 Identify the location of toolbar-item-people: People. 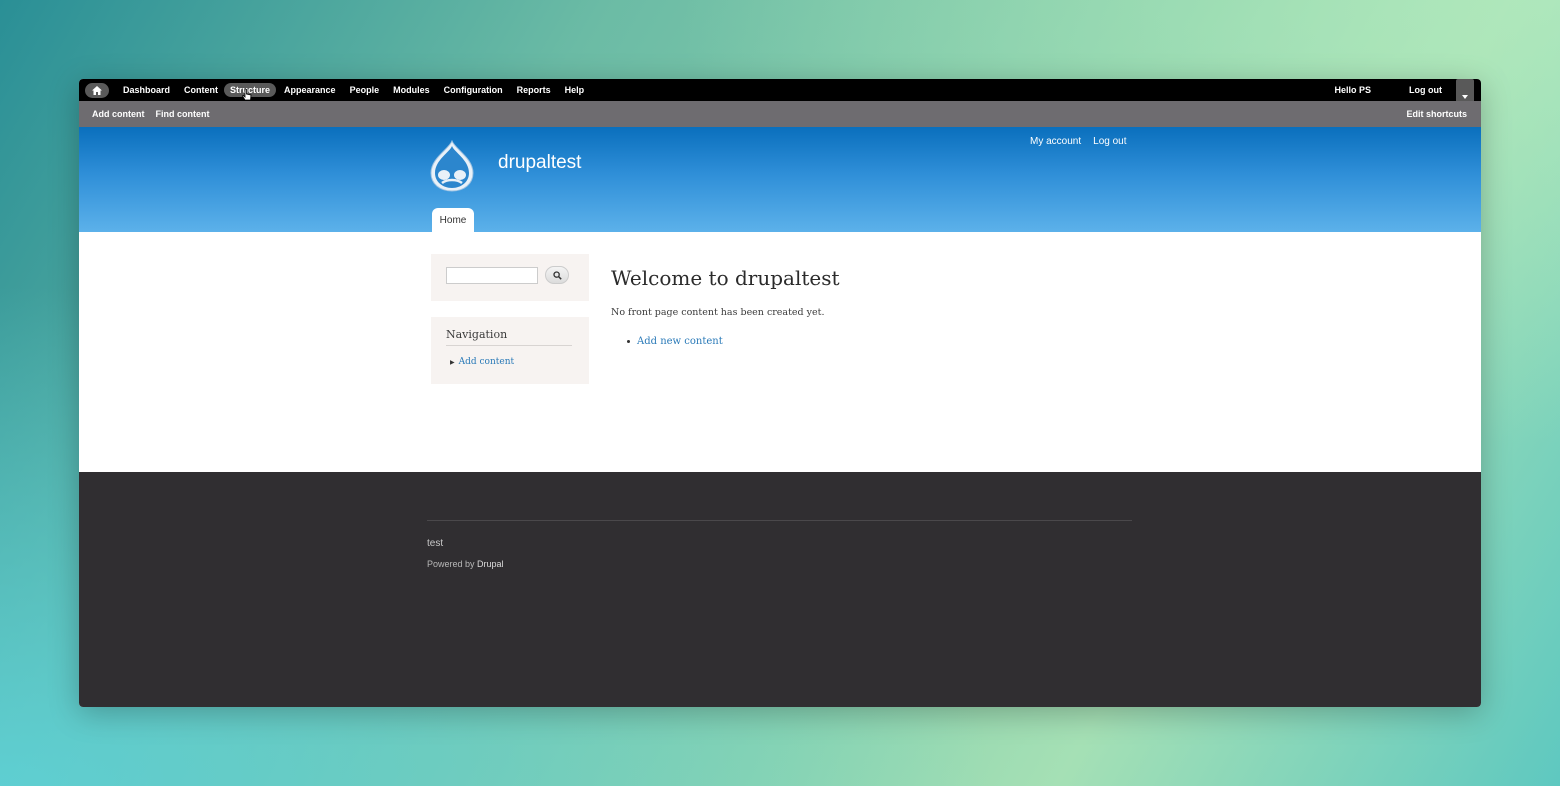
(365, 90).